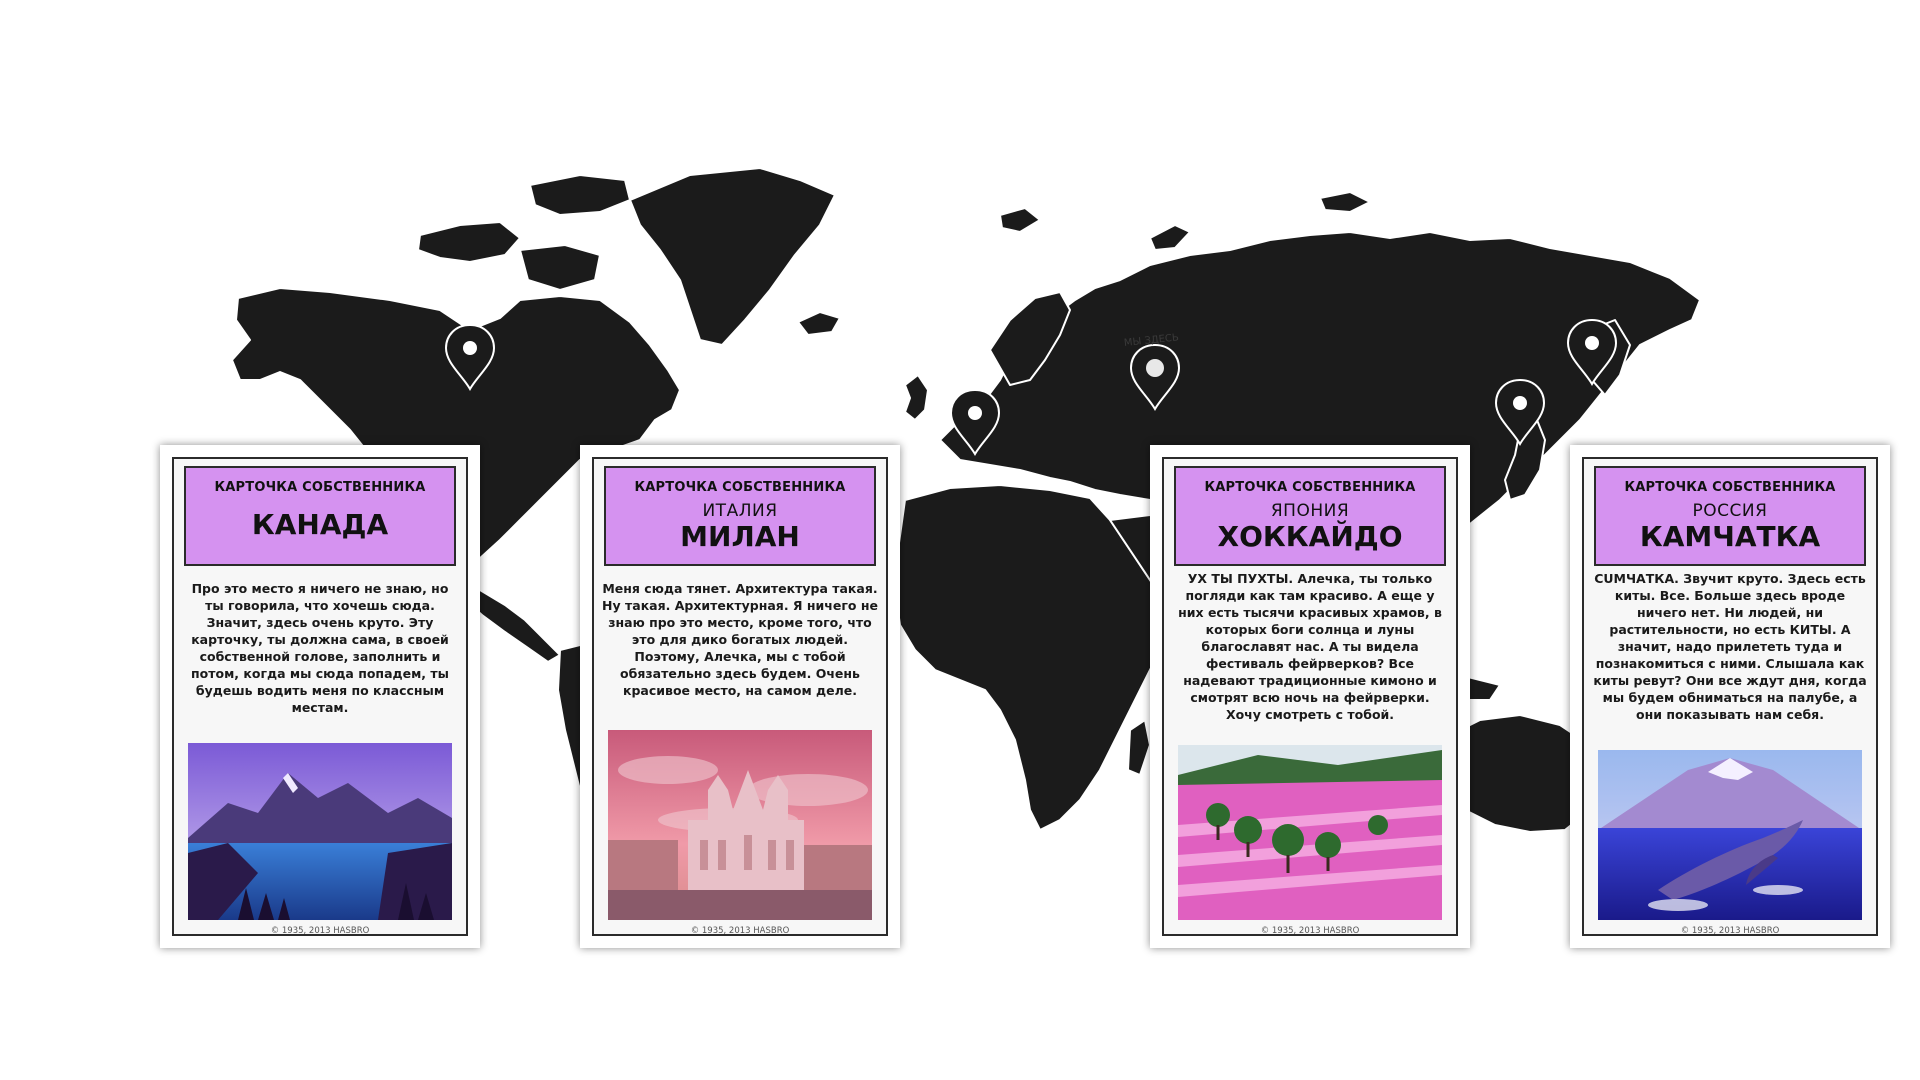  I want to click on map-iceland, so click(819, 323).